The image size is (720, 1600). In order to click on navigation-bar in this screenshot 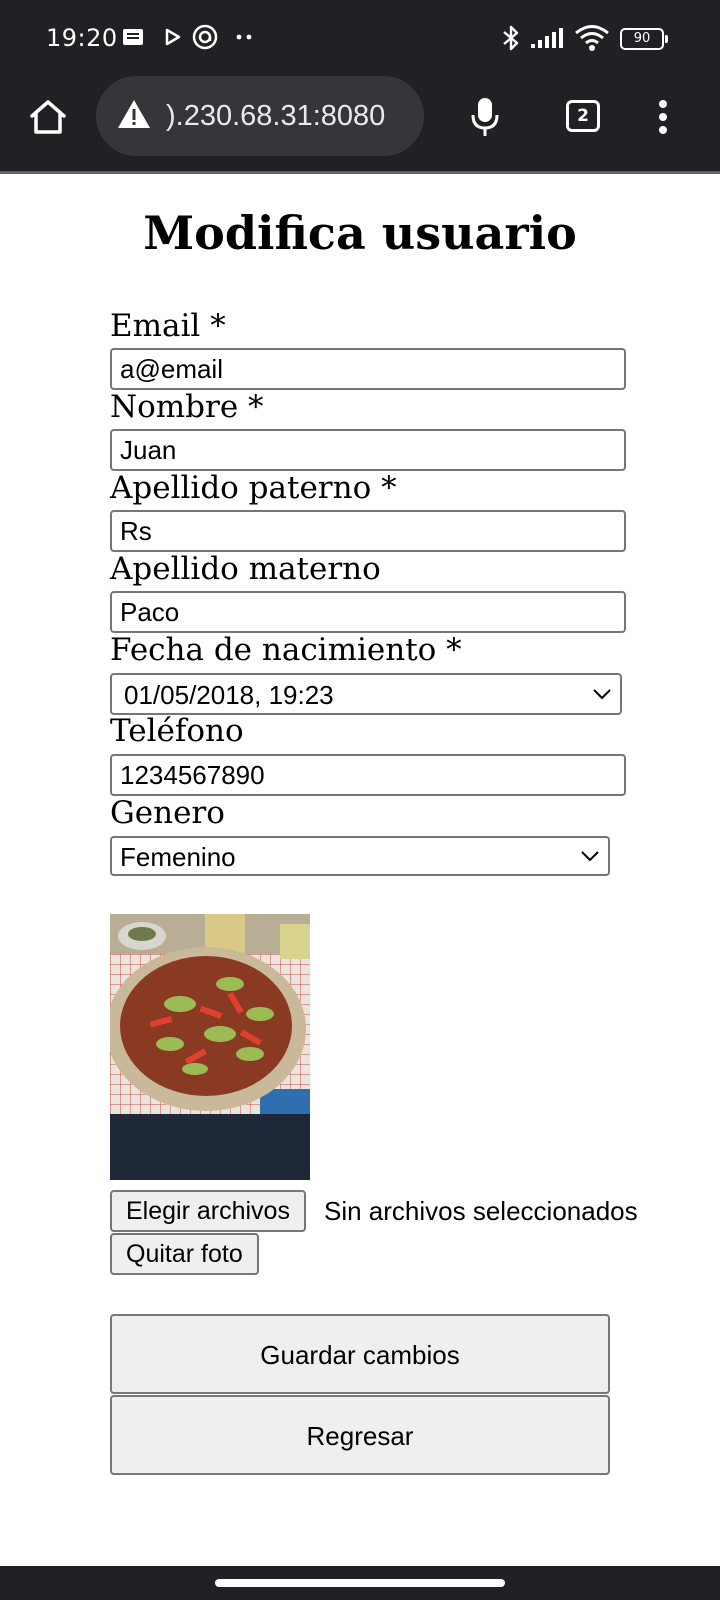, I will do `click(360, 1583)`.